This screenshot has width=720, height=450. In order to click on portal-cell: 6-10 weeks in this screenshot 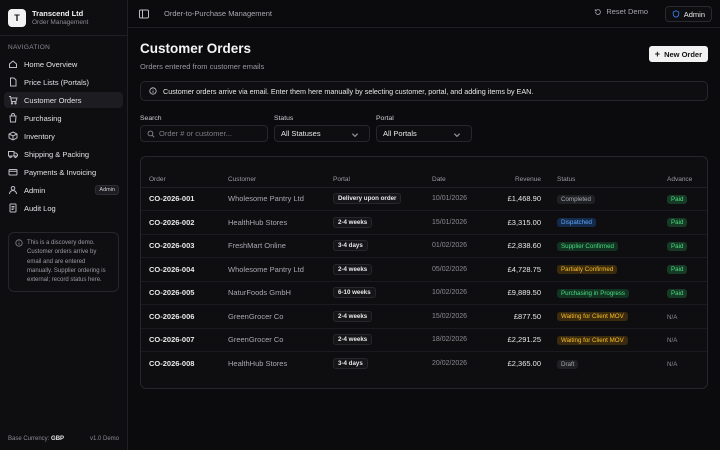, I will do `click(374, 293)`.